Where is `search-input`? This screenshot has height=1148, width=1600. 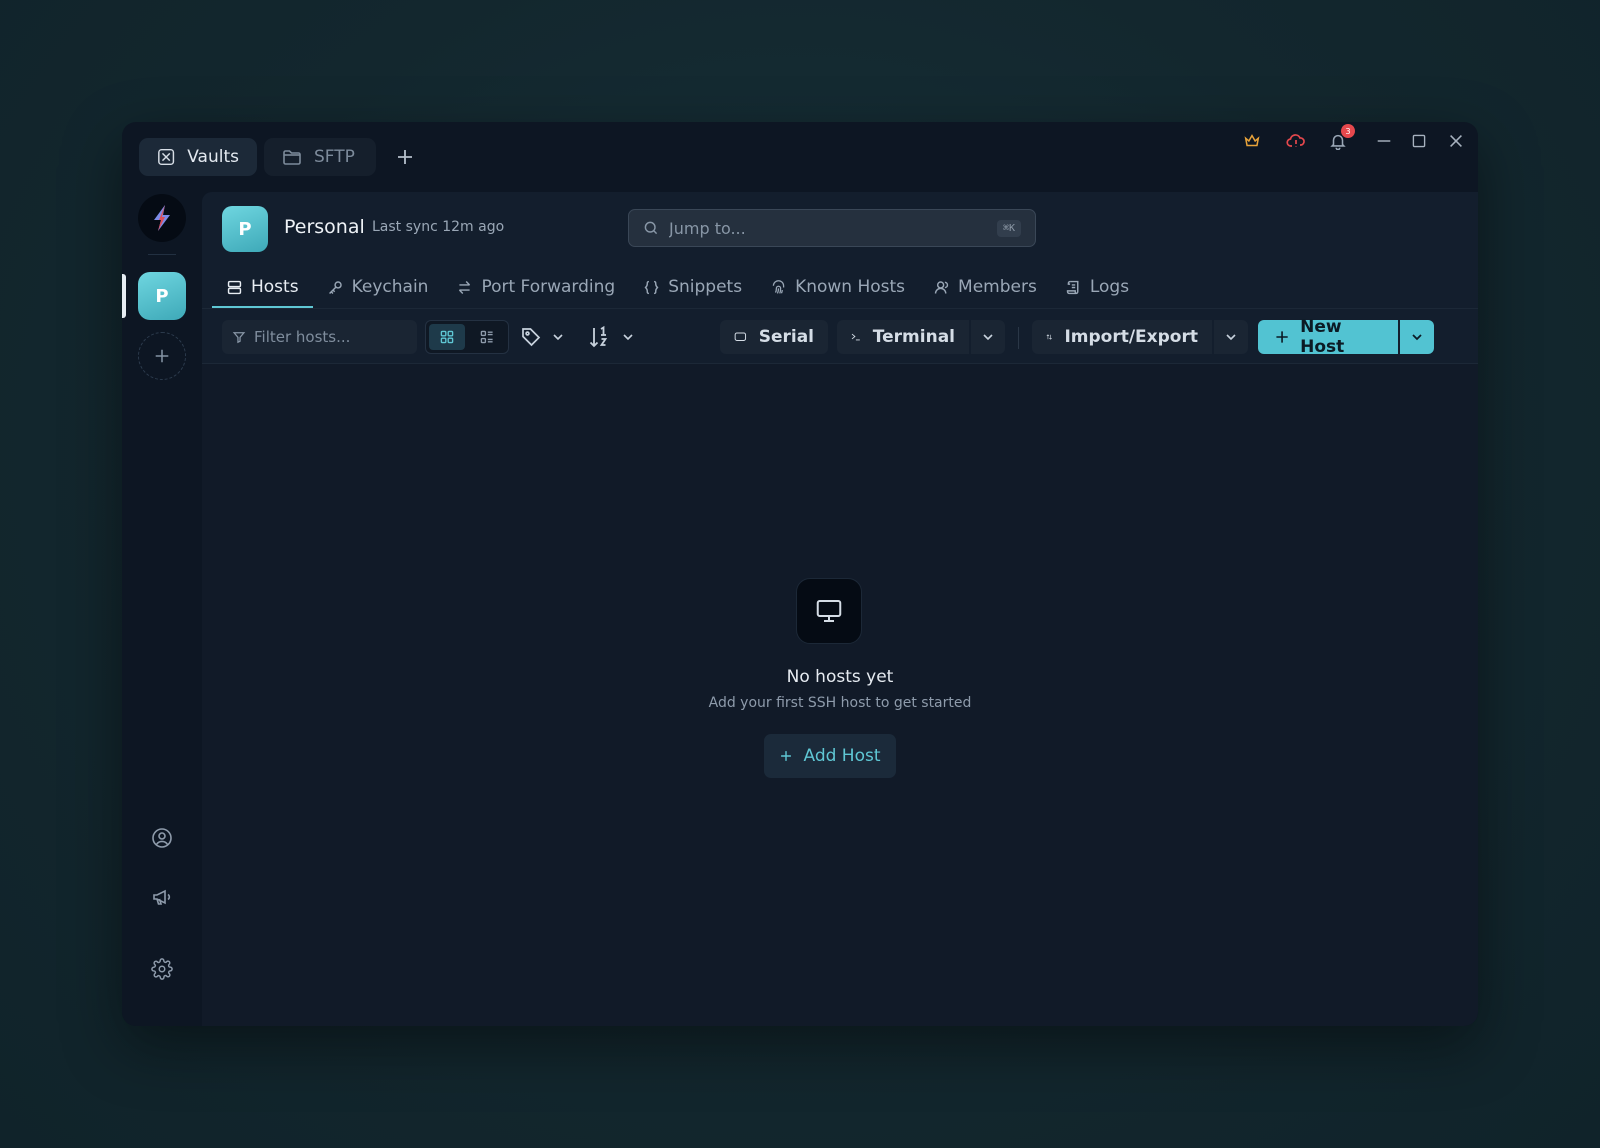
search-input is located at coordinates (828, 228).